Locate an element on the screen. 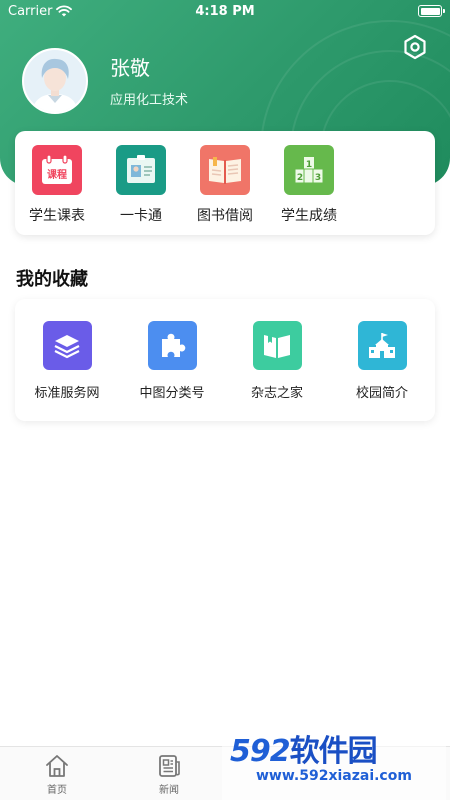 The height and width of the screenshot is (800, 450). tab-label: 首页 is located at coordinates (57, 790).